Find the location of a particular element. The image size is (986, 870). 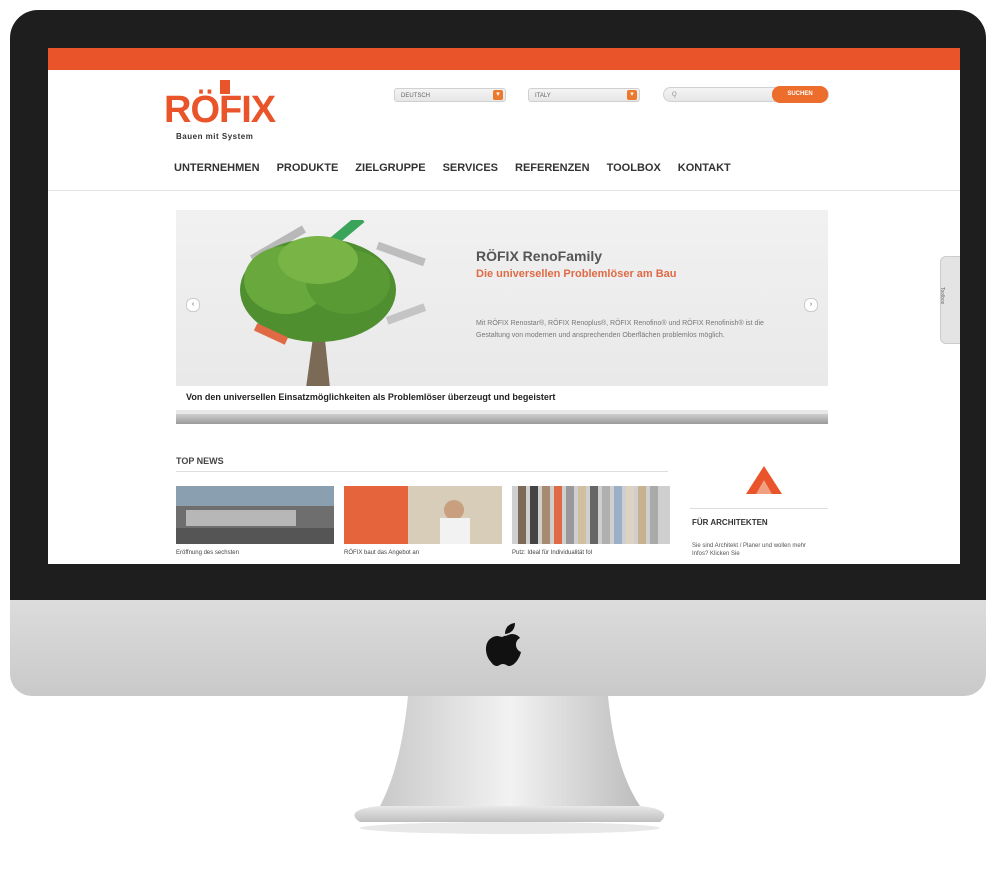

monitor-stand is located at coordinates (509, 765).